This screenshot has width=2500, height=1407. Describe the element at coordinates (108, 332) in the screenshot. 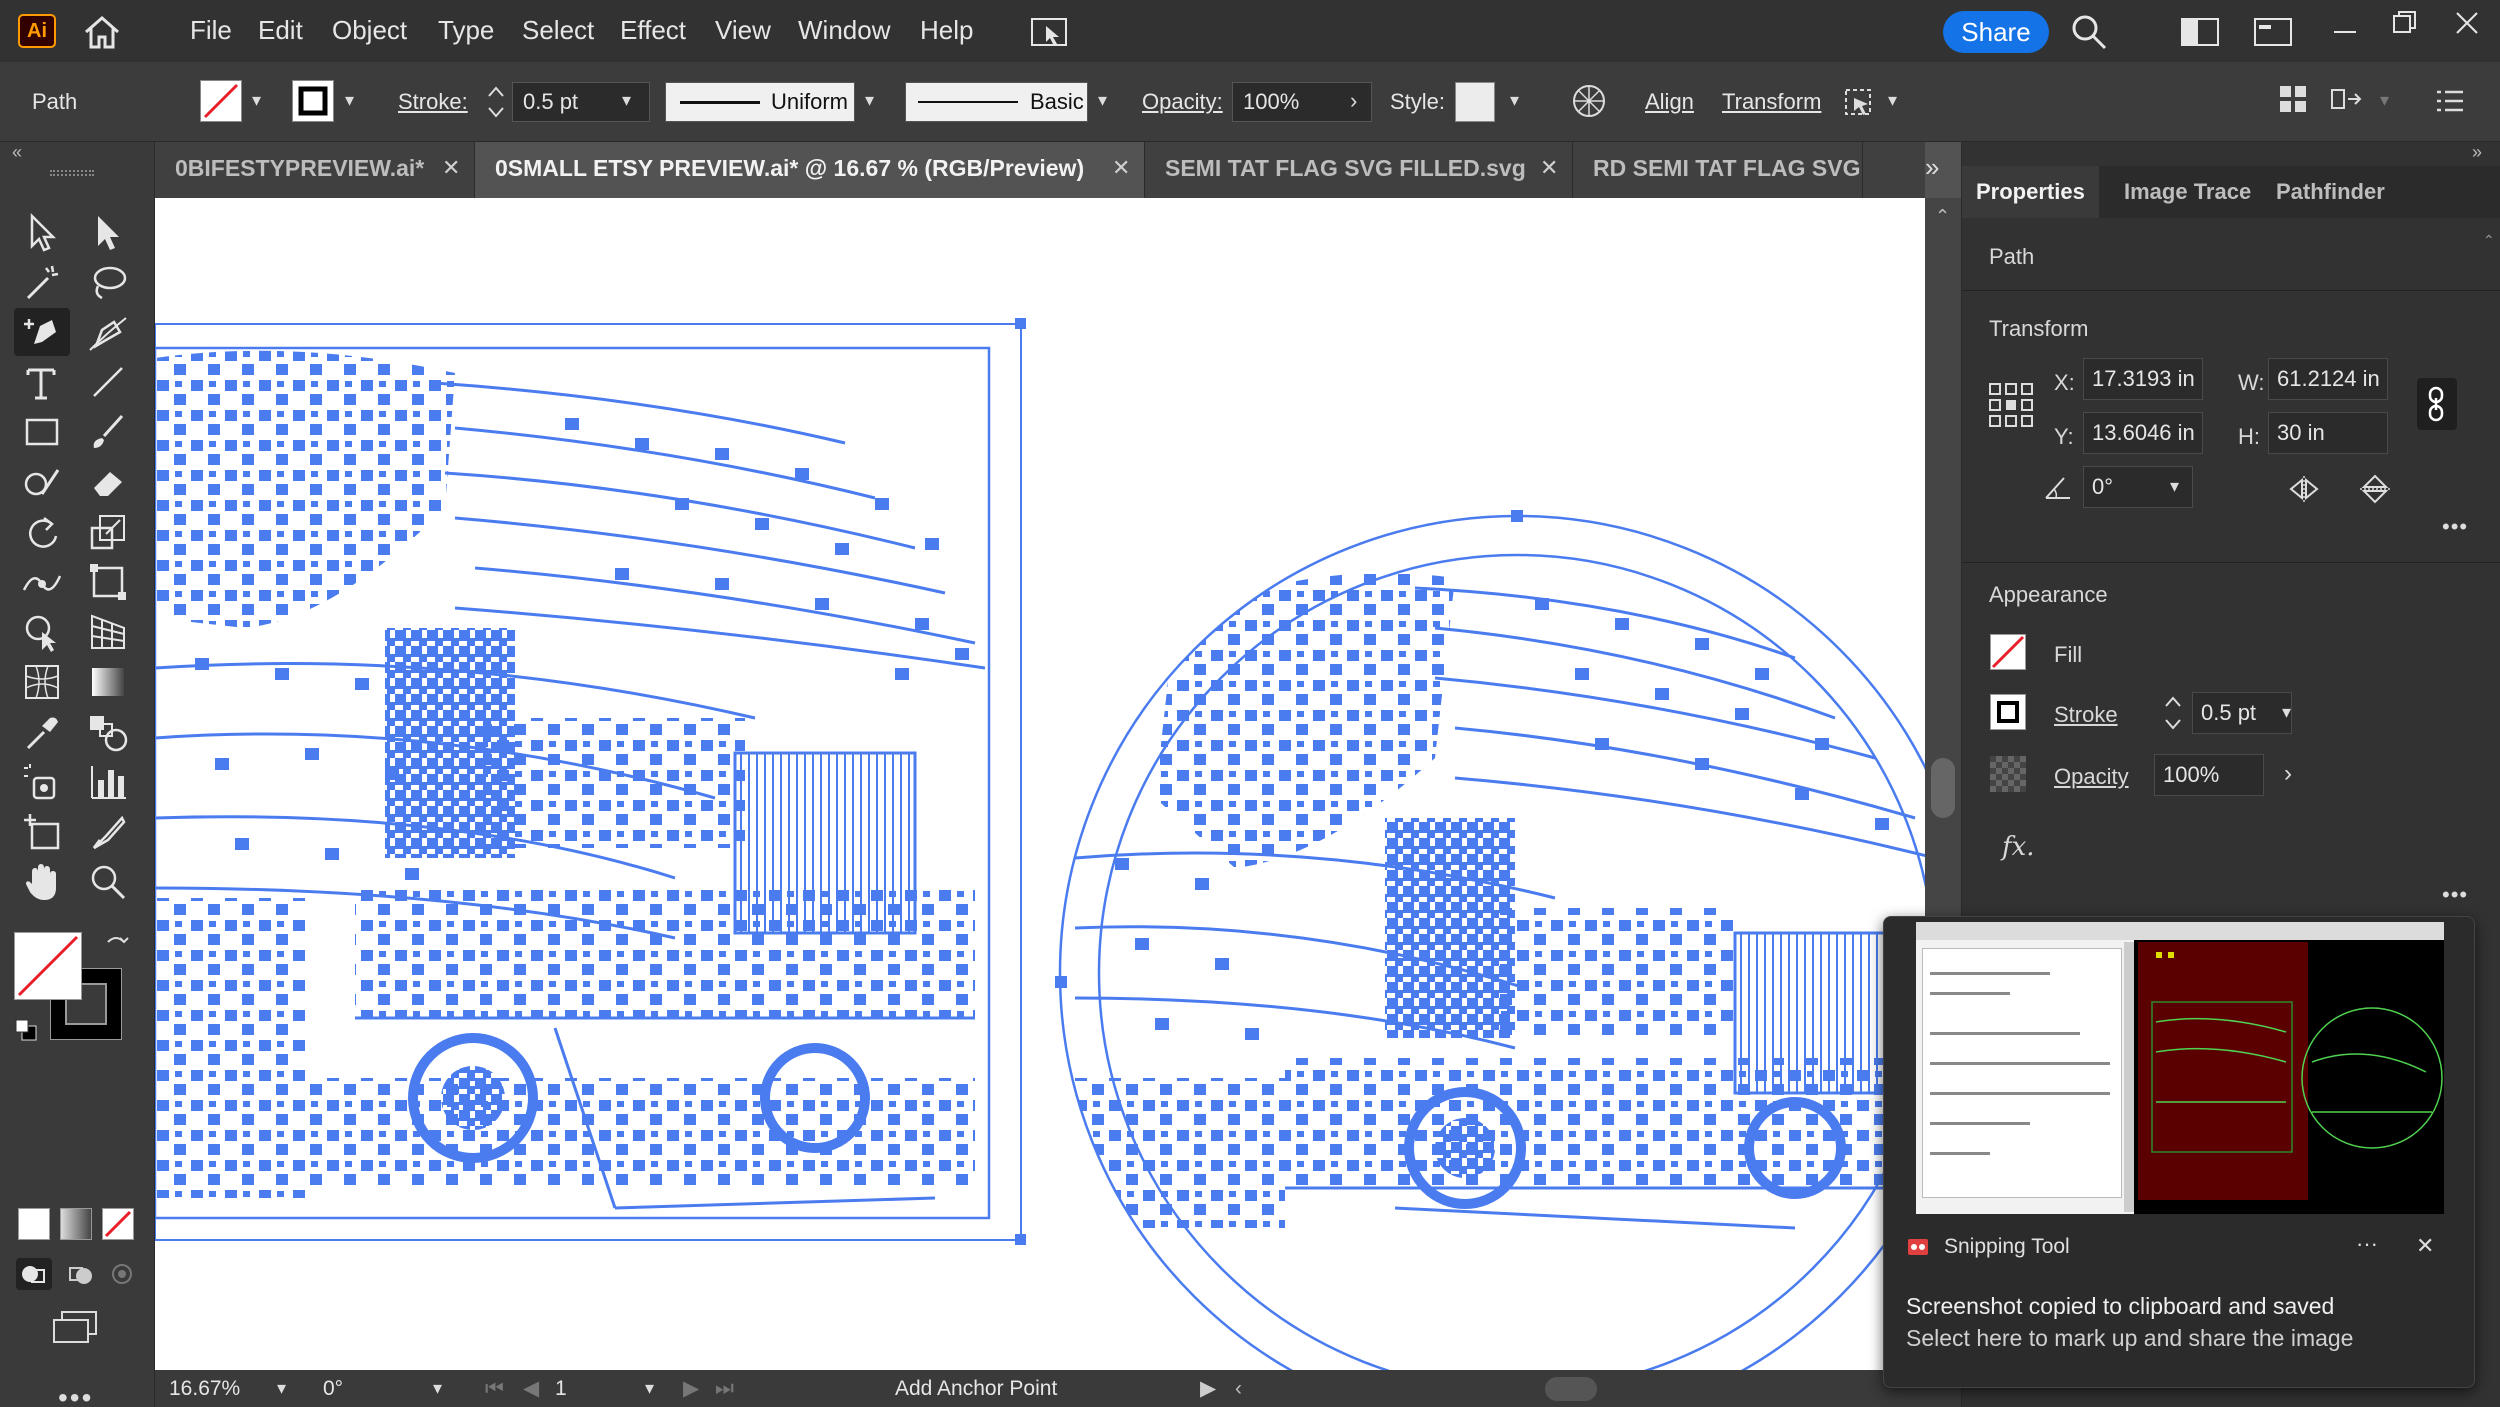

I see `curvature-tool-icon` at that location.